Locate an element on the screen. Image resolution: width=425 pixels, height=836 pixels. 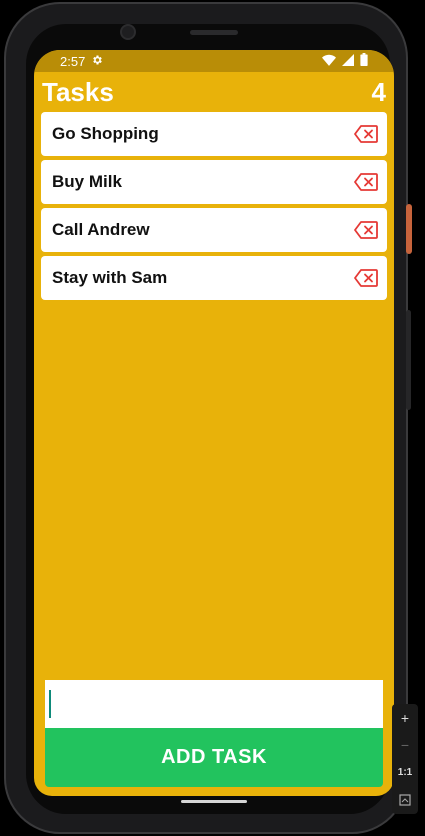
task-label: Call Andrew is located at coordinates (101, 229).